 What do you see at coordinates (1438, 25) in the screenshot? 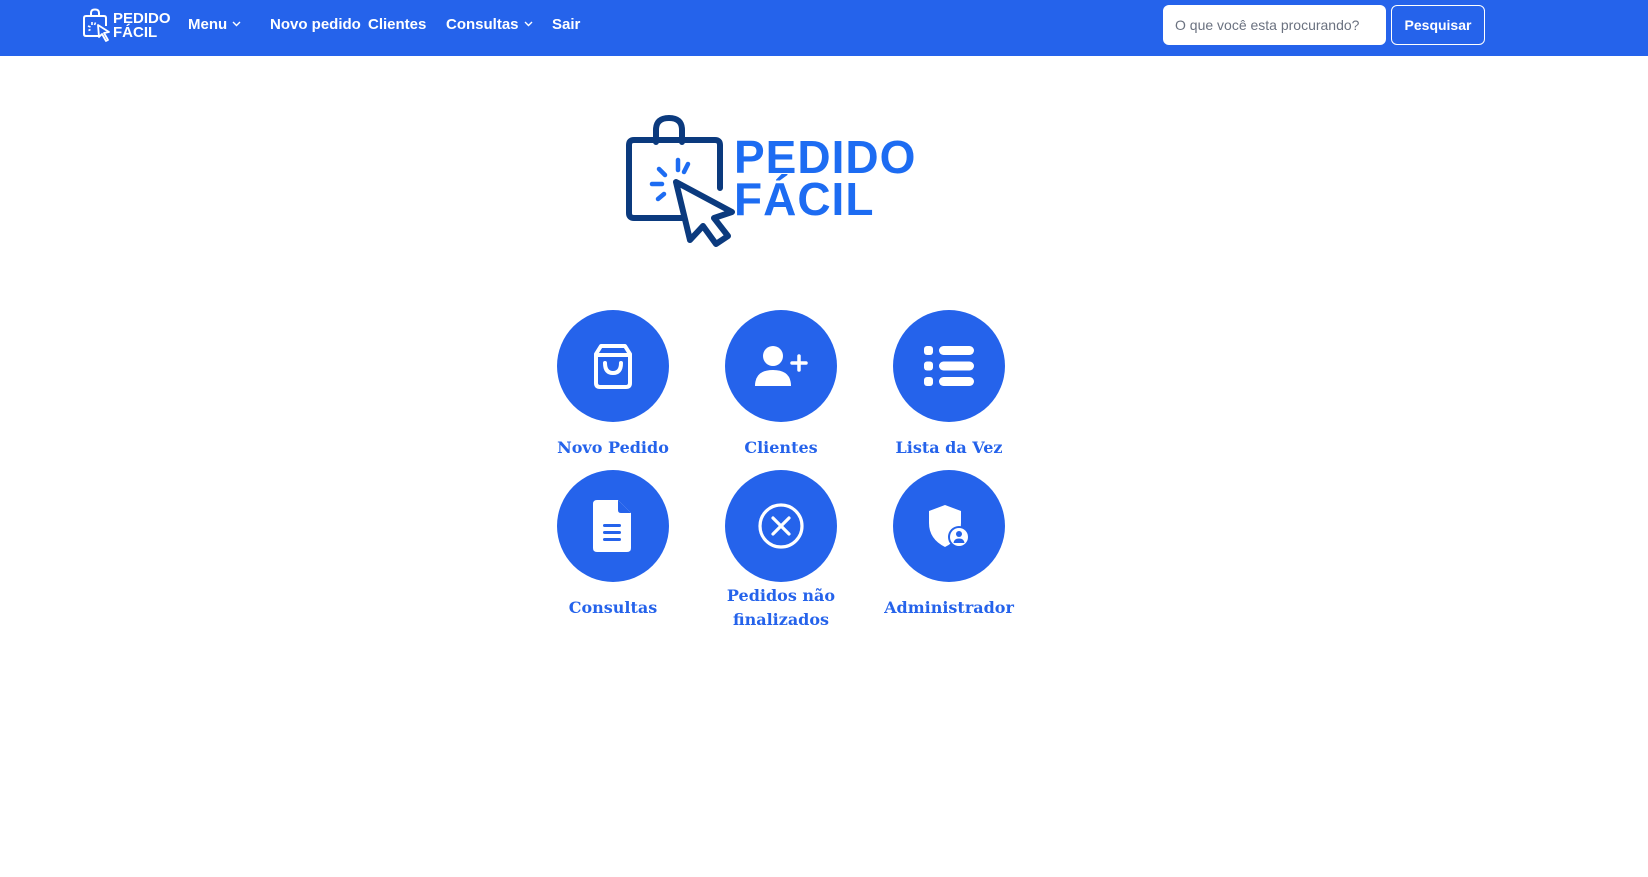
I see `search-button: Pesquisar` at bounding box center [1438, 25].